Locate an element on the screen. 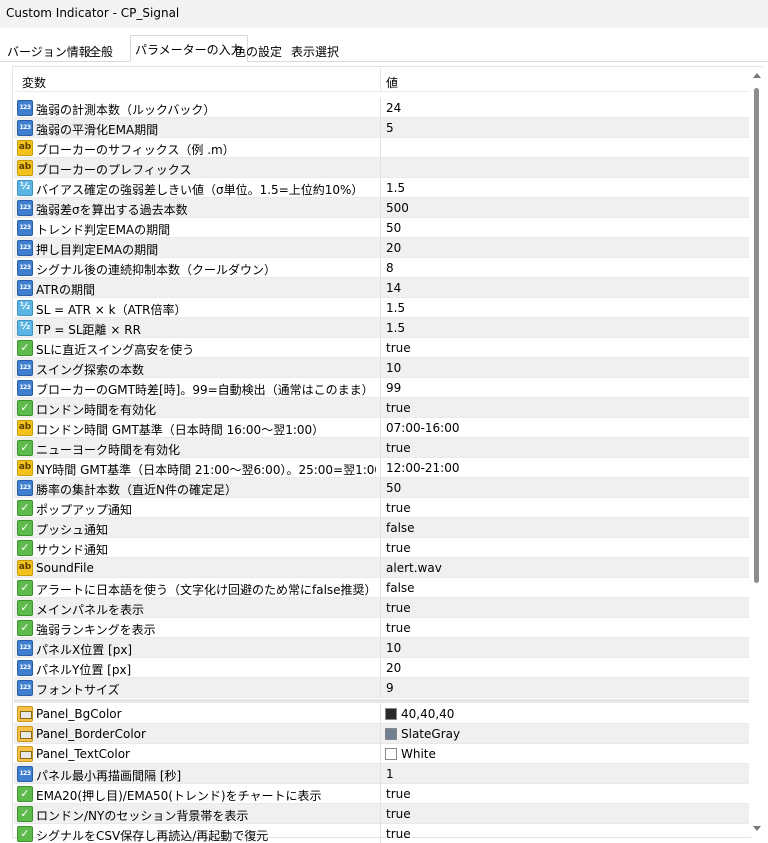 The width and height of the screenshot is (768, 843). parameter-value: 07:00-16:00 is located at coordinates (423, 428).